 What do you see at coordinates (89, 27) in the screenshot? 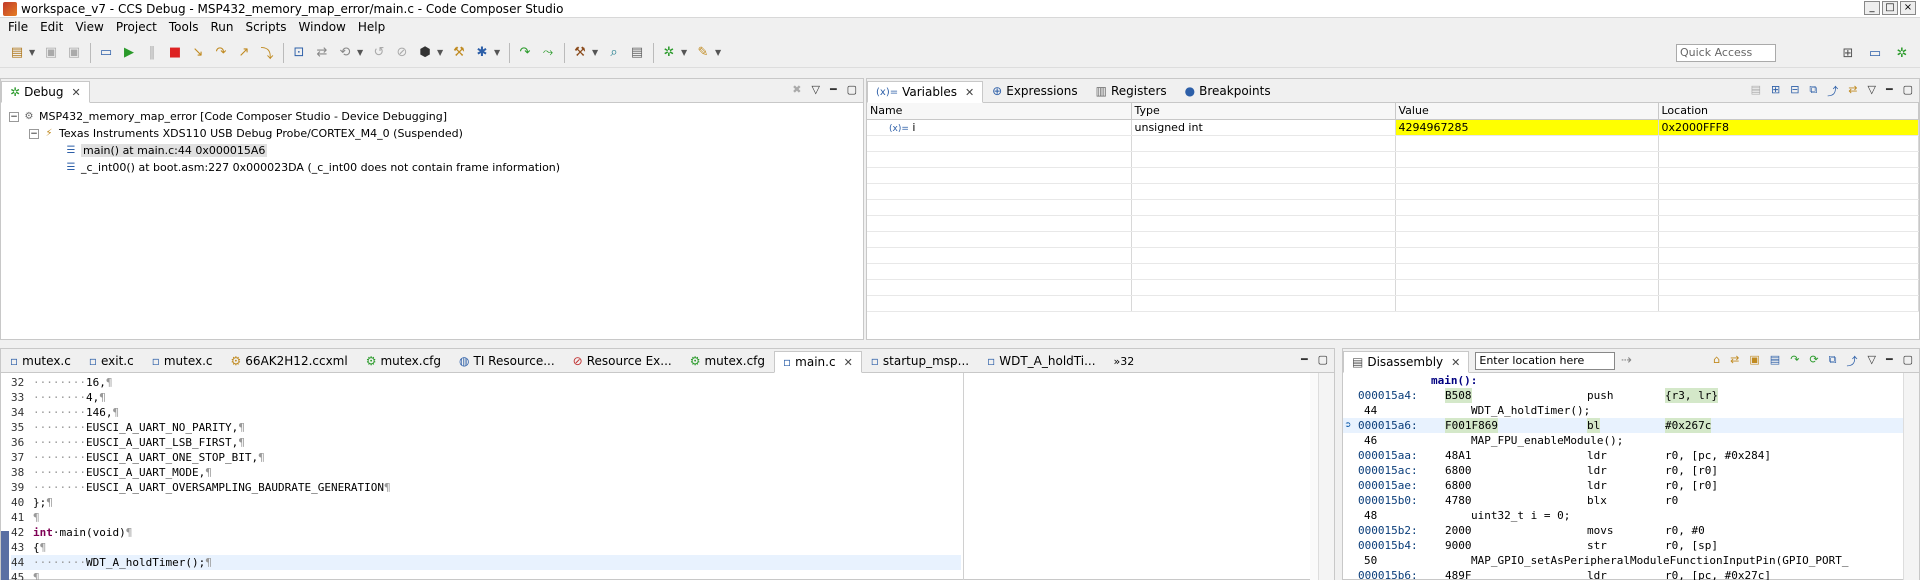
I see `menu-view: View` at bounding box center [89, 27].